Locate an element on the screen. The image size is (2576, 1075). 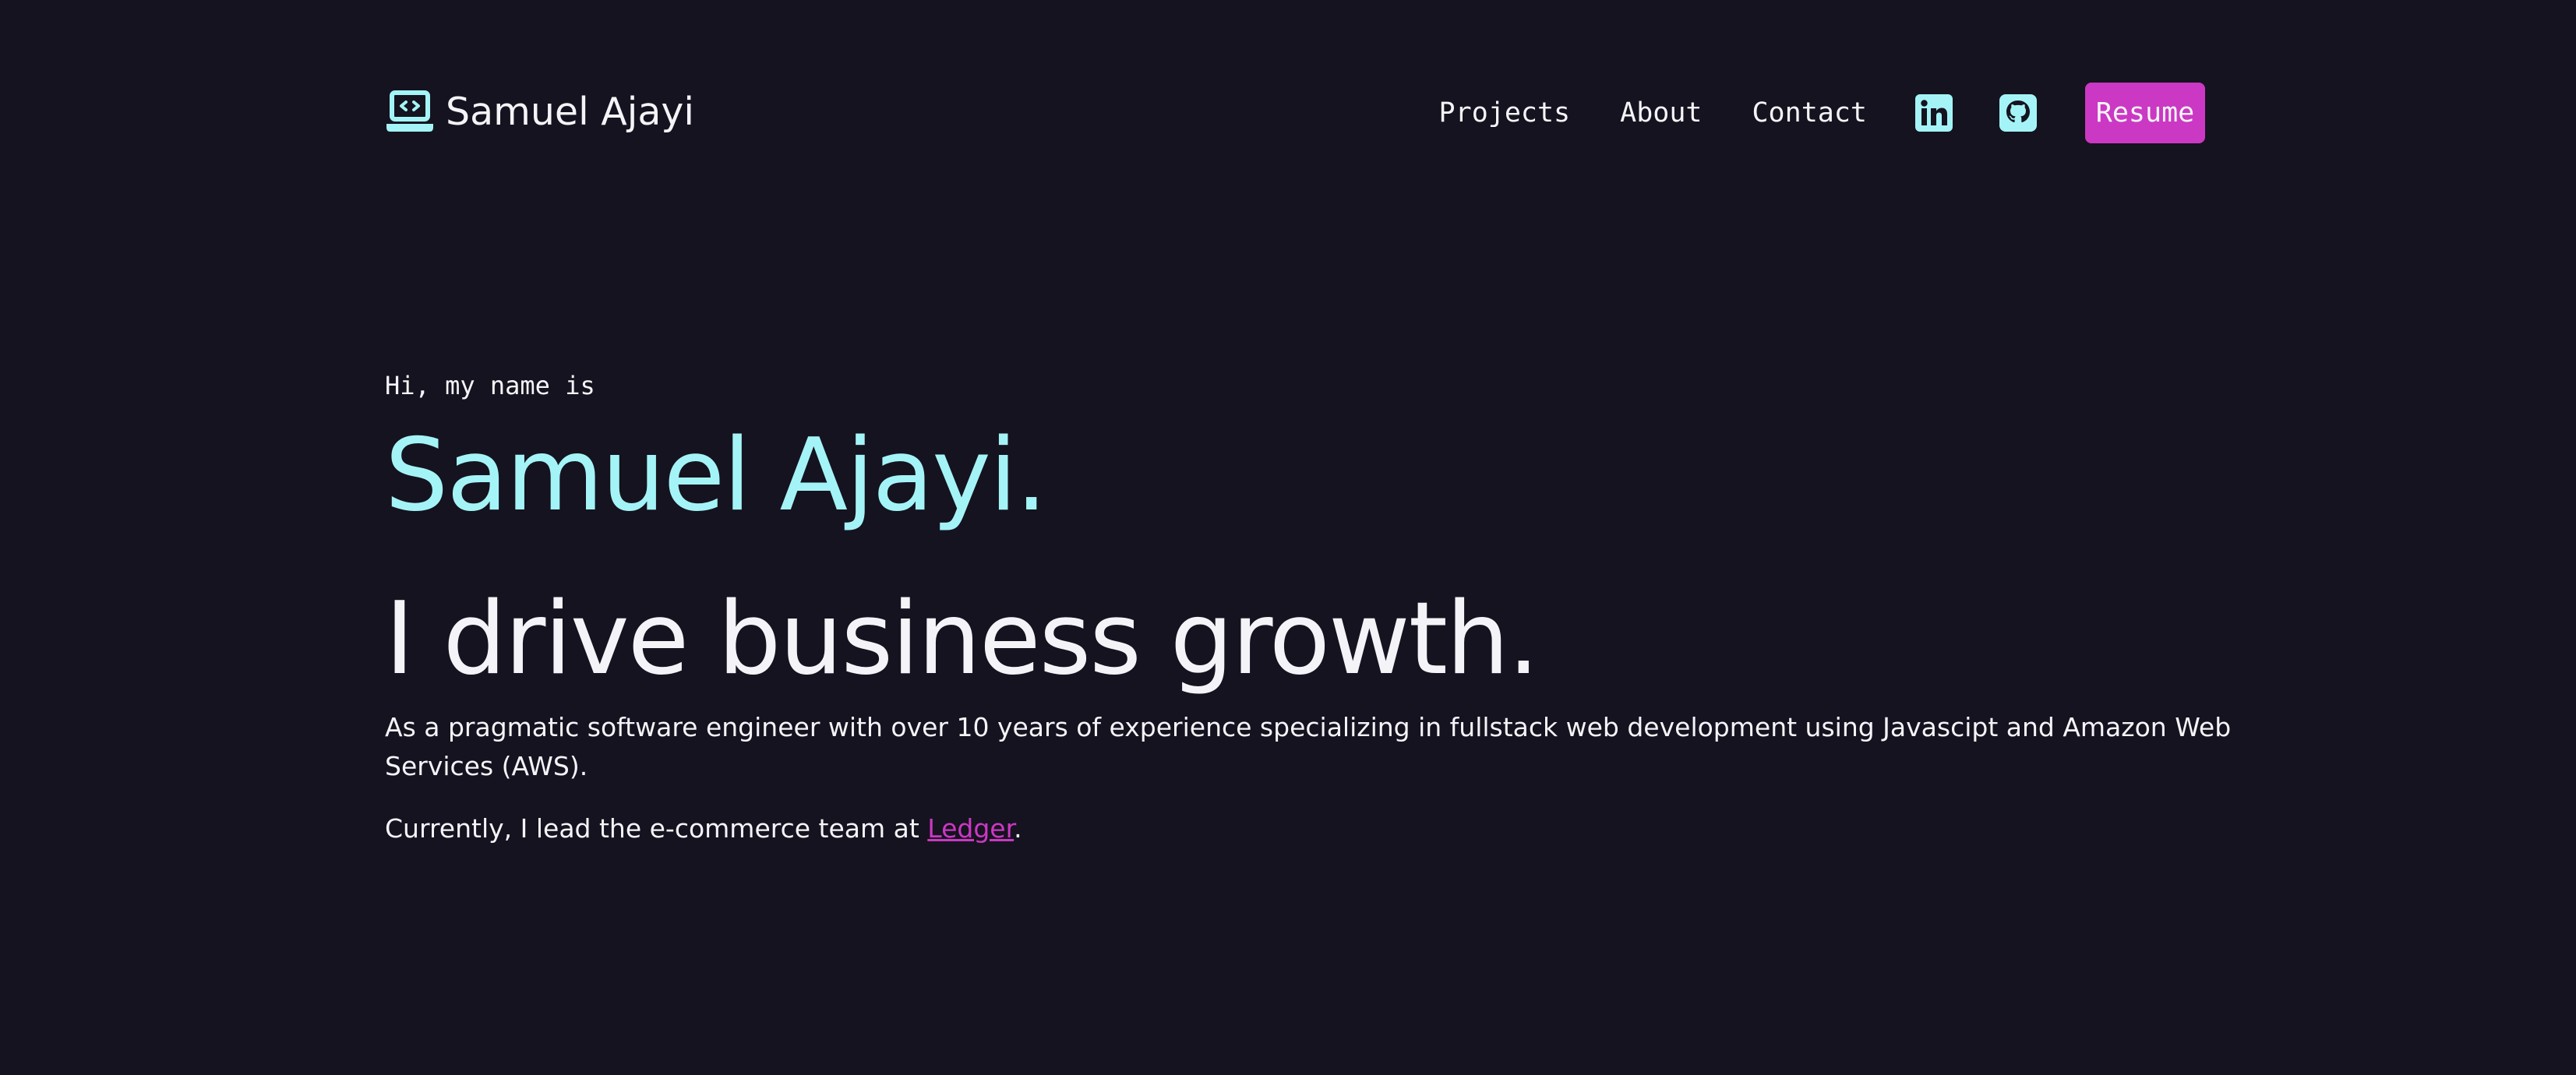
brand-home-link: Samuel Ajayi is located at coordinates (539, 112).